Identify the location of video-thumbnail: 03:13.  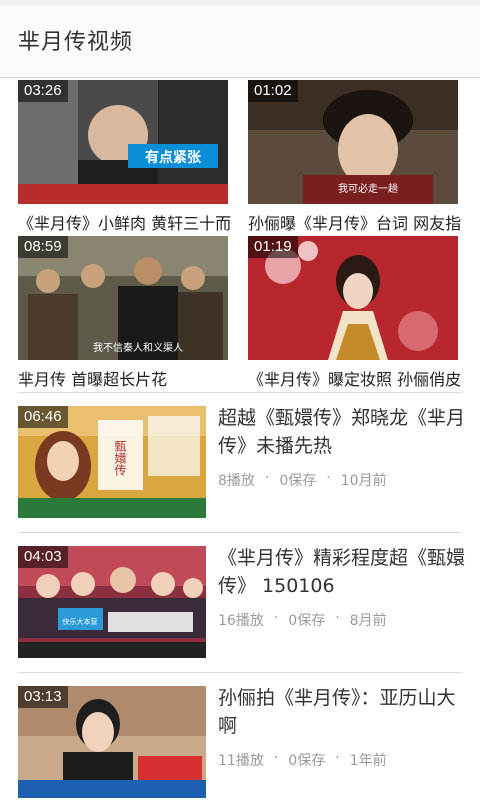
(112, 742).